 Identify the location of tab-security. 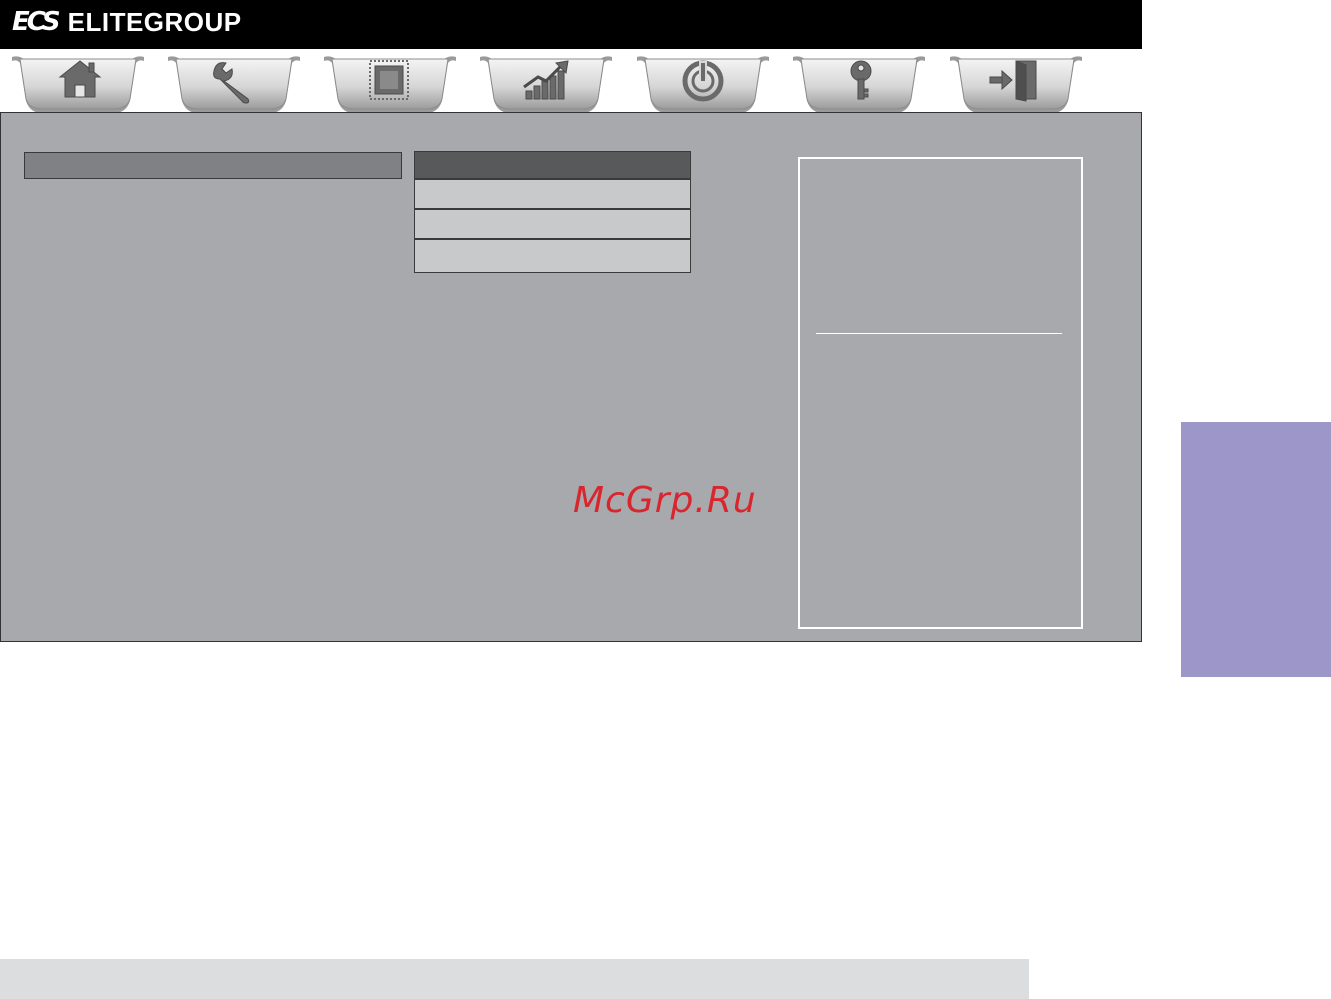
(859, 83).